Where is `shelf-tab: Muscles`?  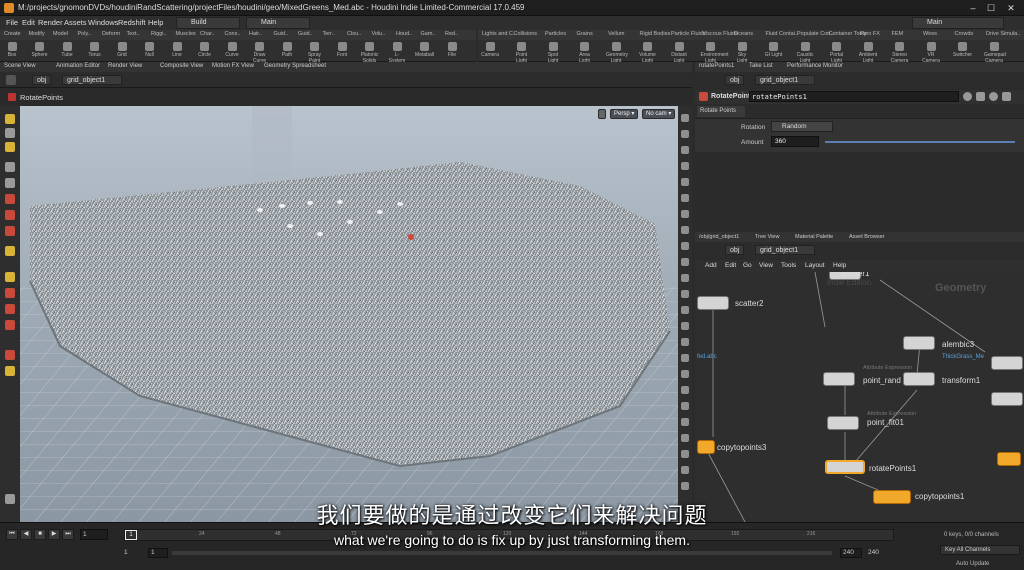 shelf-tab: Muscles is located at coordinates (186, 34).